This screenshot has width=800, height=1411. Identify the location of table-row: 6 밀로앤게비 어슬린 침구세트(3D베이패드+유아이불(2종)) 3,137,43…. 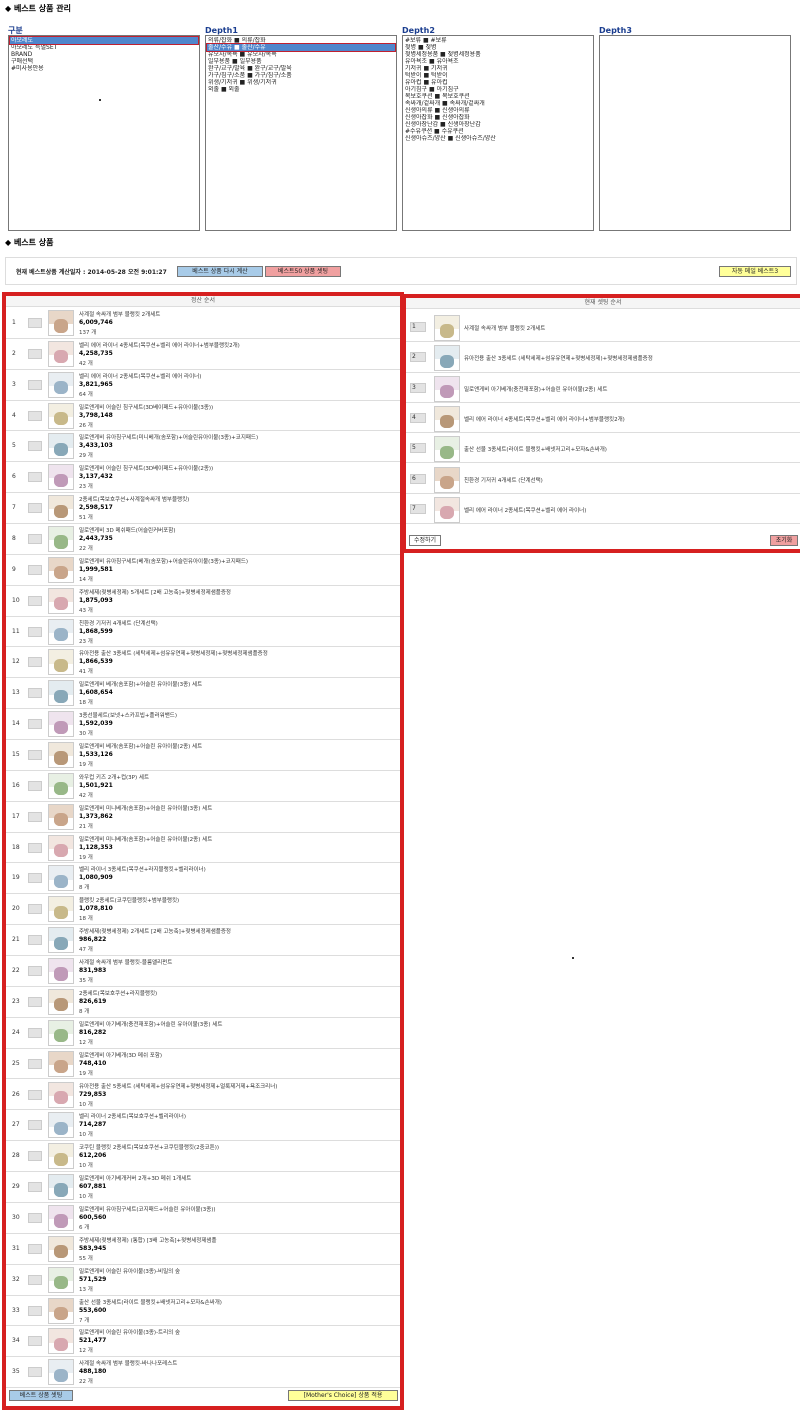
(203, 478).